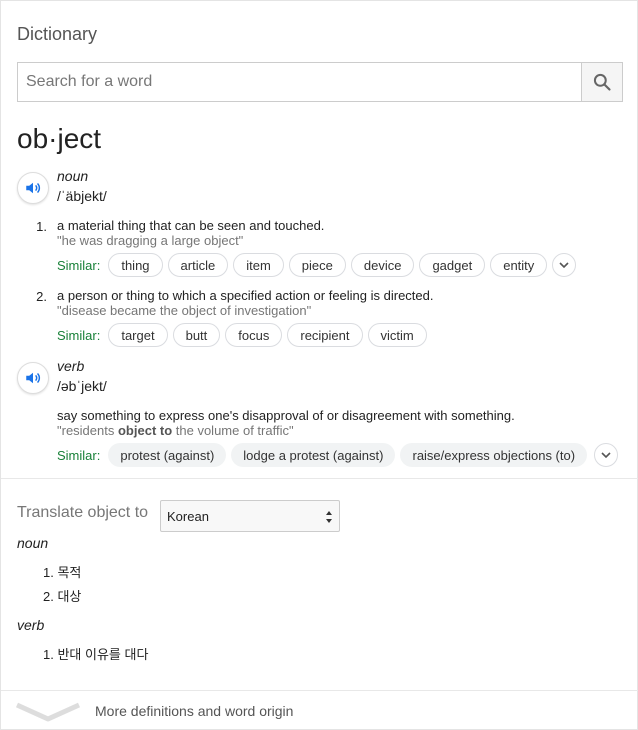 The image size is (638, 730). Describe the element at coordinates (83, 512) in the screenshot. I see `translate-label: Translate object to` at that location.